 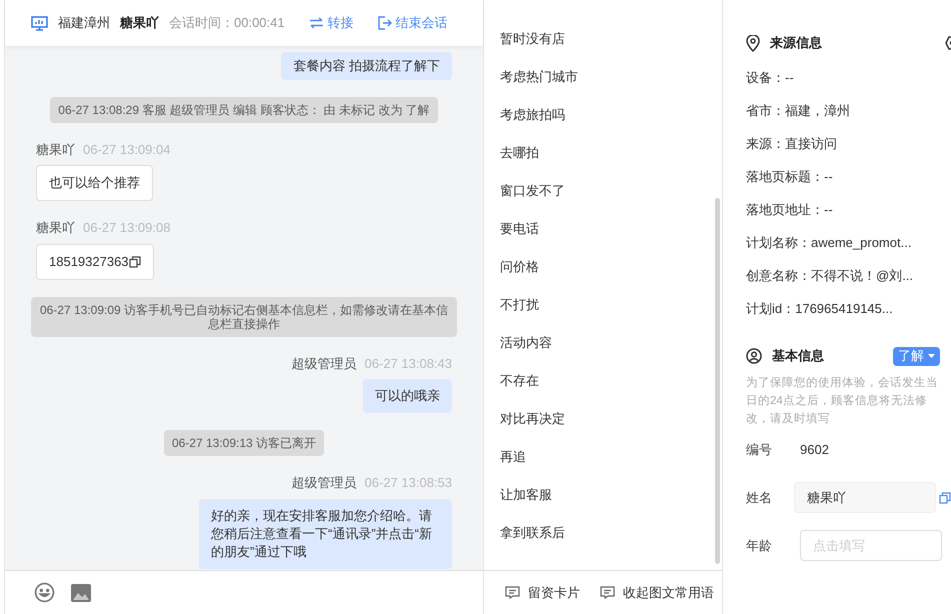 I want to click on source-info-row-text: 来源：直接访问, so click(x=792, y=143).